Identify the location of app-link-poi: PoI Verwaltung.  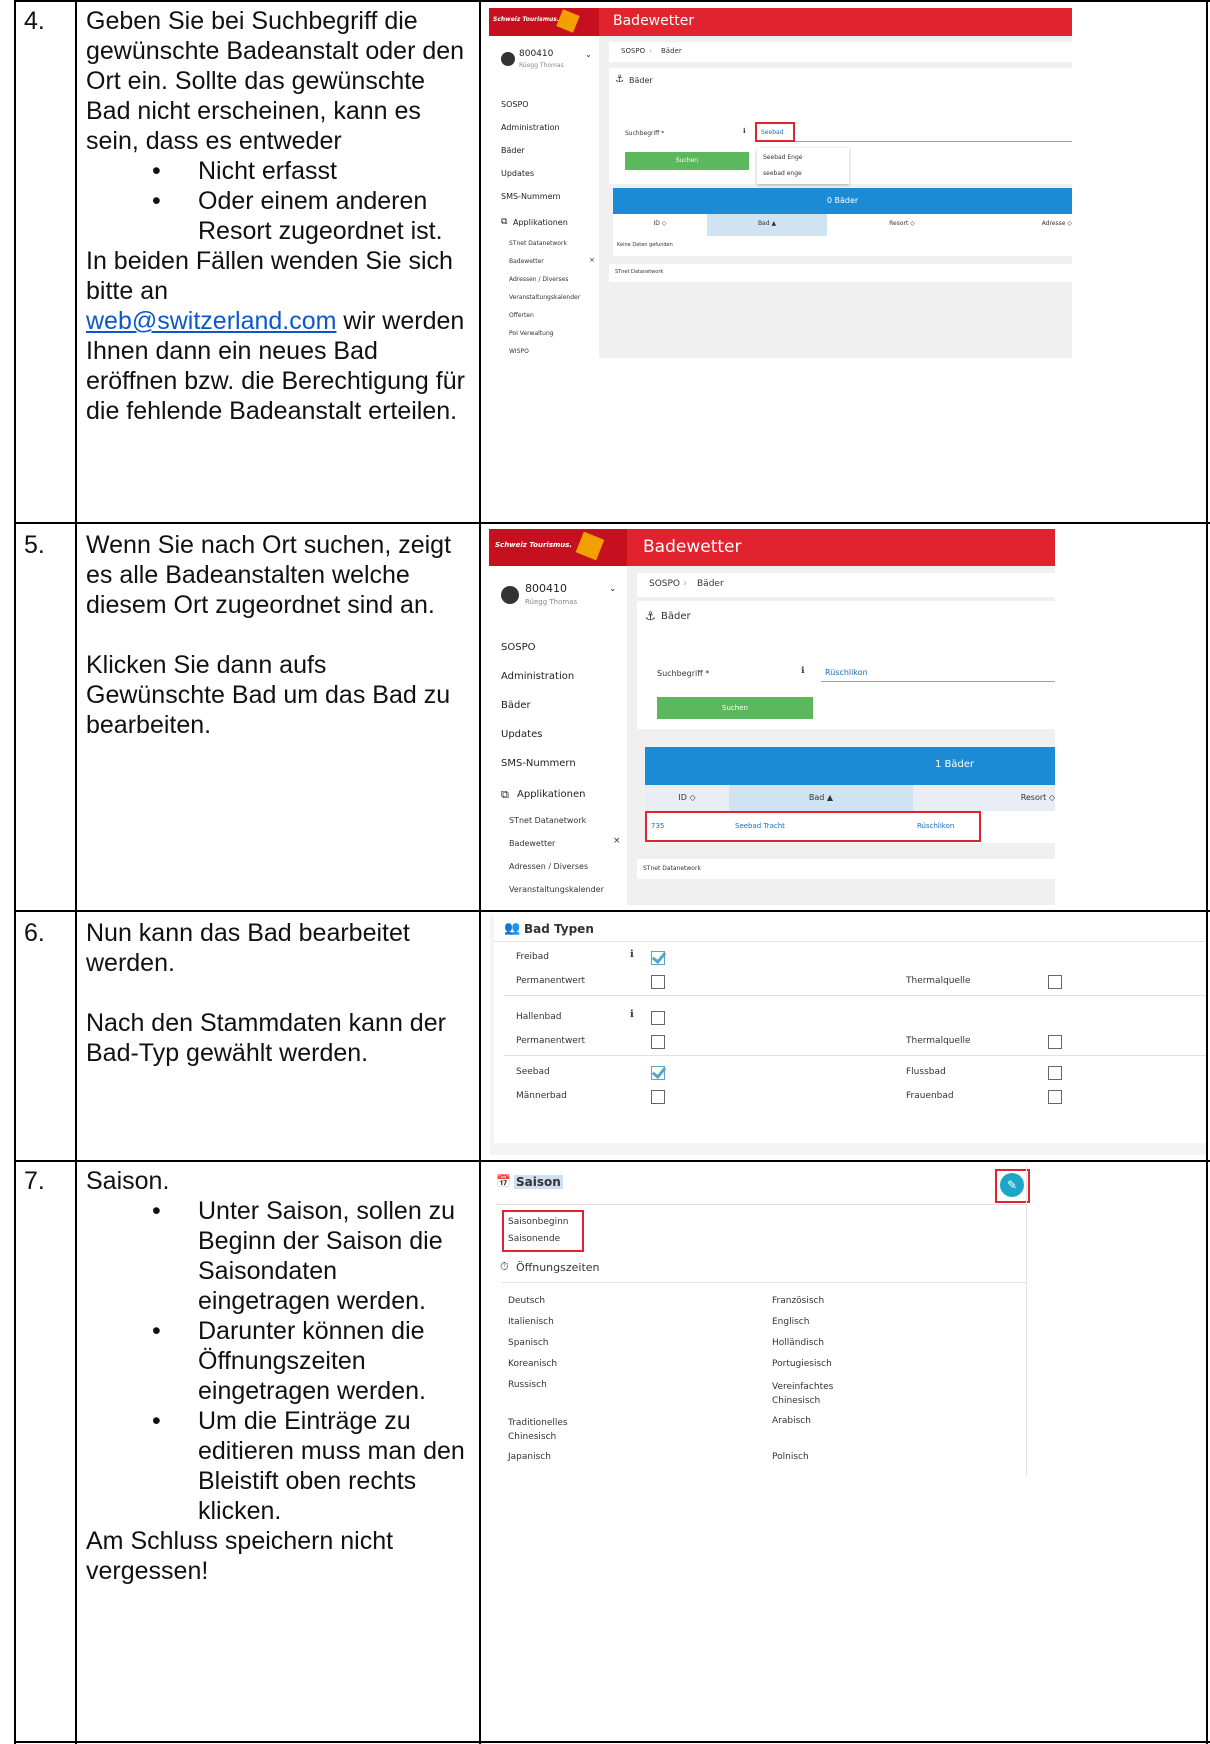
(531, 333).